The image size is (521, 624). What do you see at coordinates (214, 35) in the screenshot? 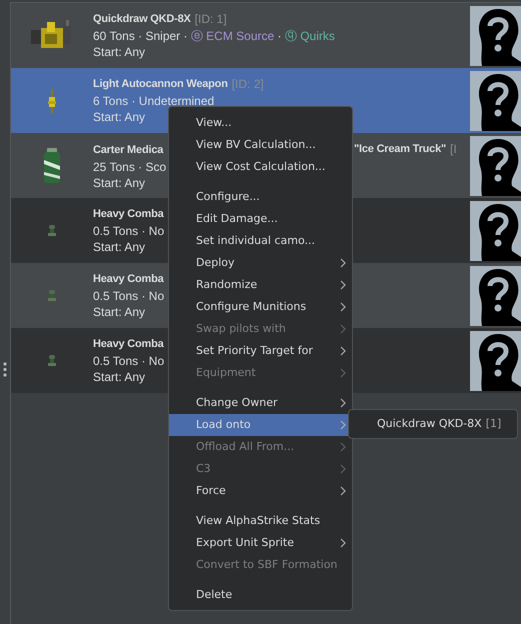
I see `unit-details: 60 Tons · Sniper · ⓔ ECM Source · ⓠ Quirks` at bounding box center [214, 35].